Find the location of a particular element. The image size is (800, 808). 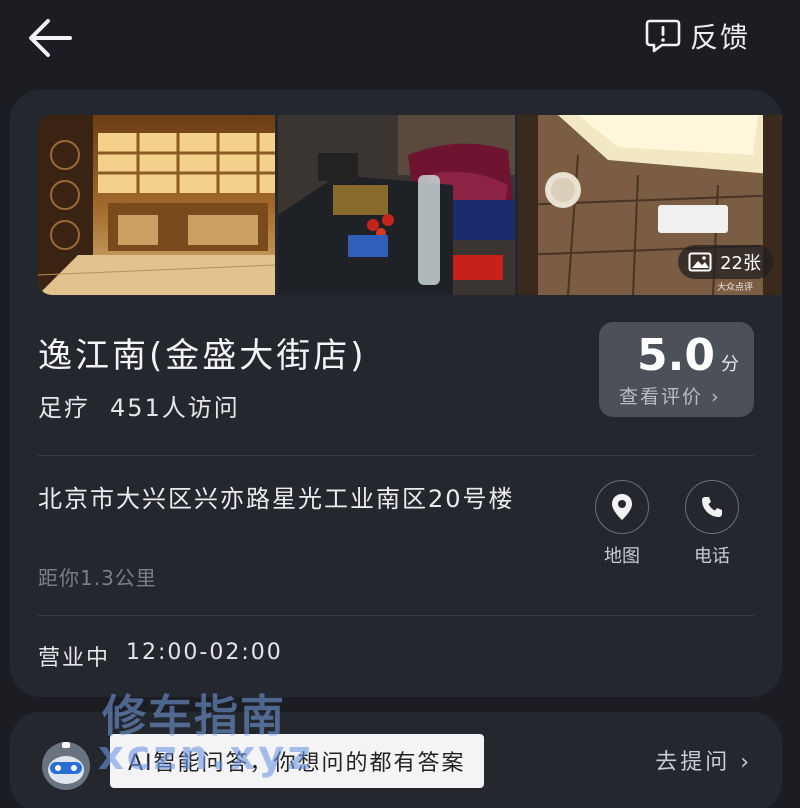

rating-unit: 分 is located at coordinates (729, 364).